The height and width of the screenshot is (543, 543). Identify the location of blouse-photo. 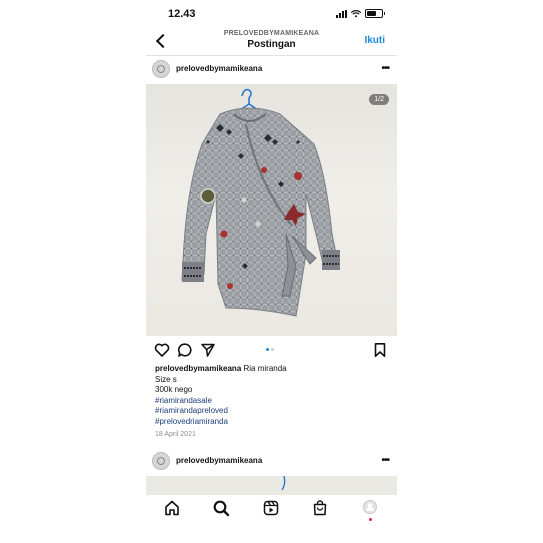
(260, 202).